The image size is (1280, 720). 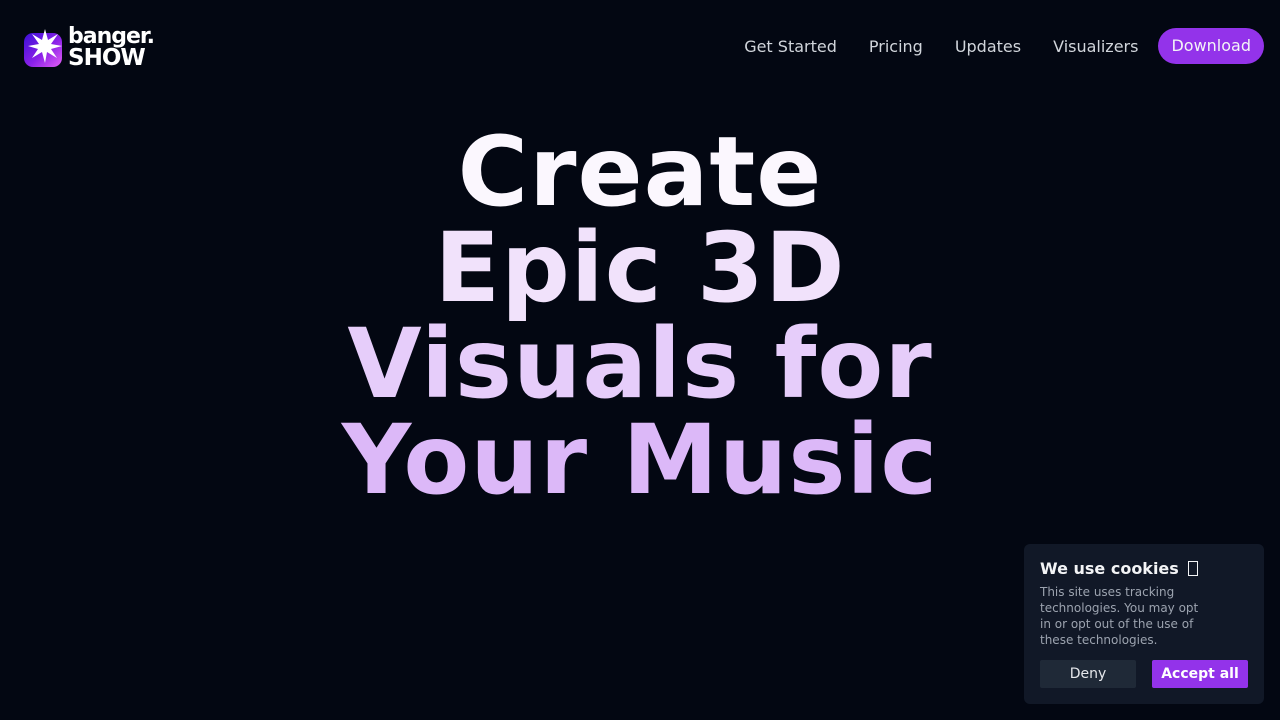 I want to click on logo-text-banger: banger., so click(x=111, y=36).